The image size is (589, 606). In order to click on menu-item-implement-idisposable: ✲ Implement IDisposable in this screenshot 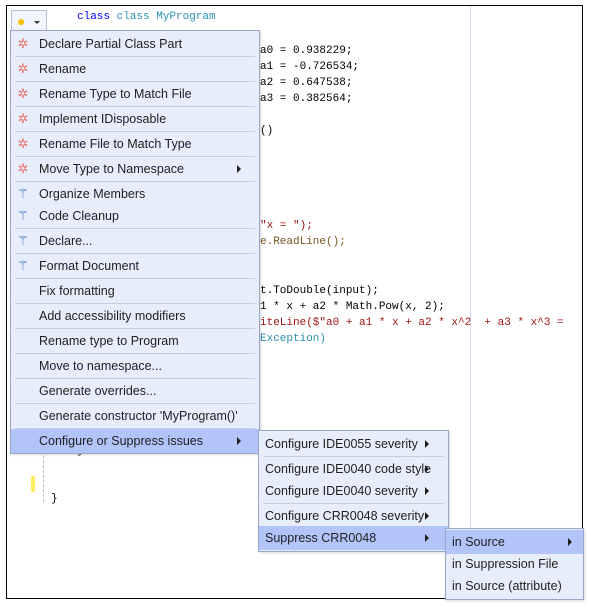, I will do `click(135, 119)`.